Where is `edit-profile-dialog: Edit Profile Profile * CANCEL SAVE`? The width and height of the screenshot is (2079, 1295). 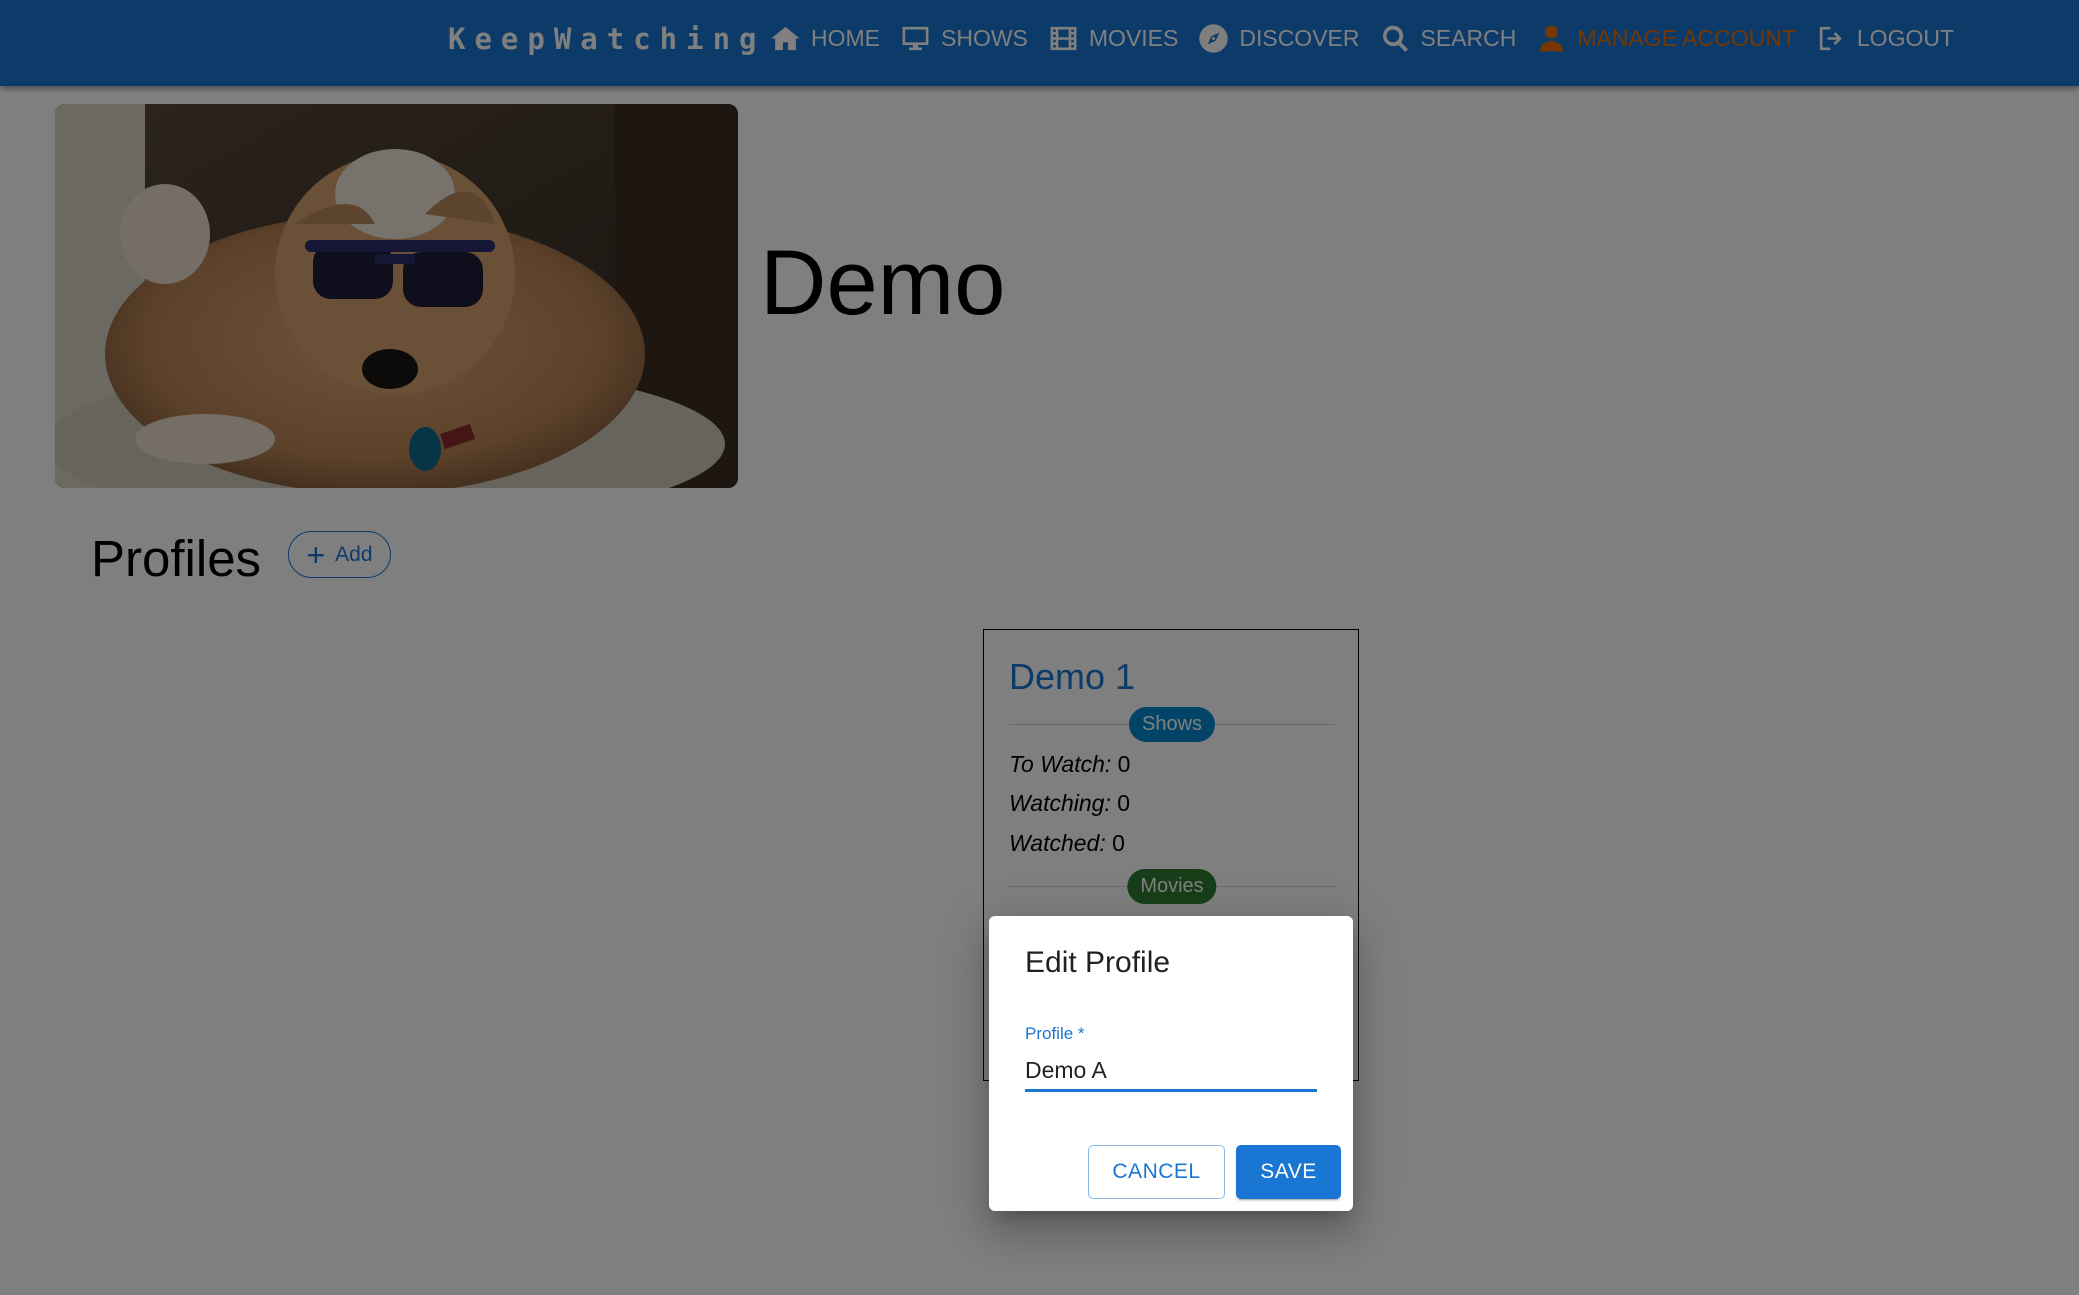 edit-profile-dialog: Edit Profile Profile * CANCEL SAVE is located at coordinates (1171, 1063).